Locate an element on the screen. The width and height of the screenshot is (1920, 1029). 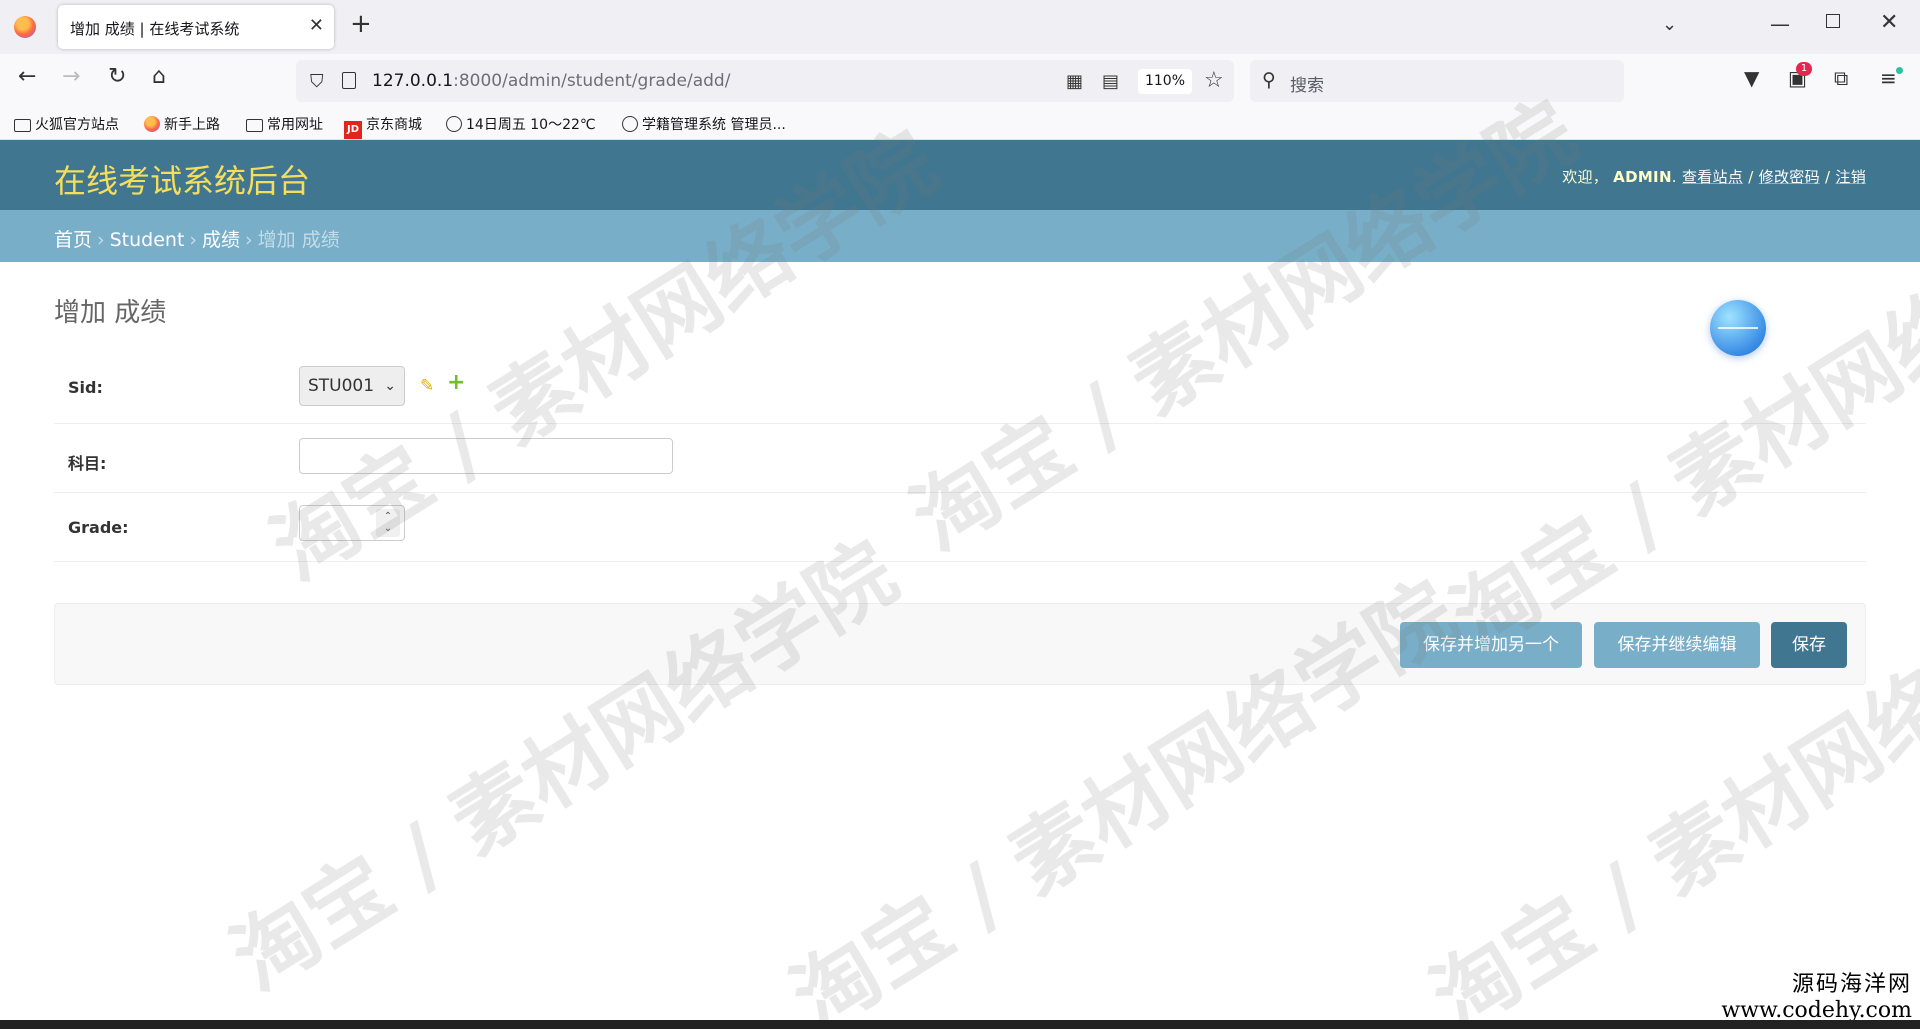
search-bar: ⚲ 搜索 is located at coordinates (1437, 81).